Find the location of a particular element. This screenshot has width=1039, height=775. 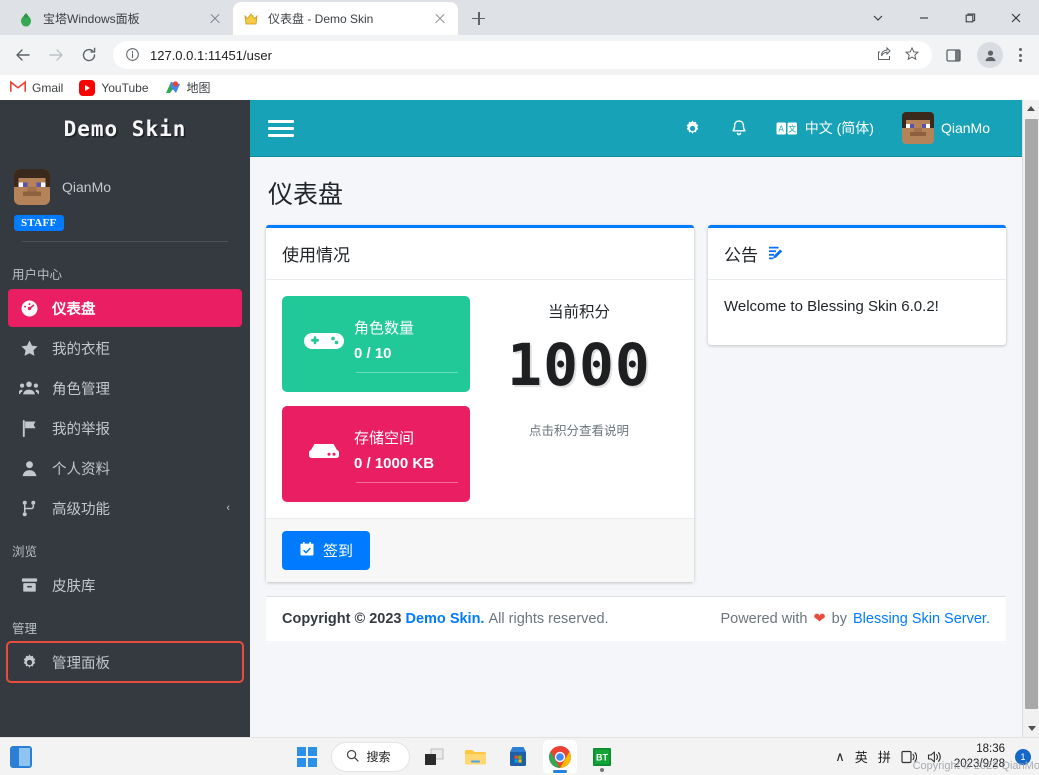

sidebar-nav-browse: 皮肤库 is located at coordinates (125, 586).